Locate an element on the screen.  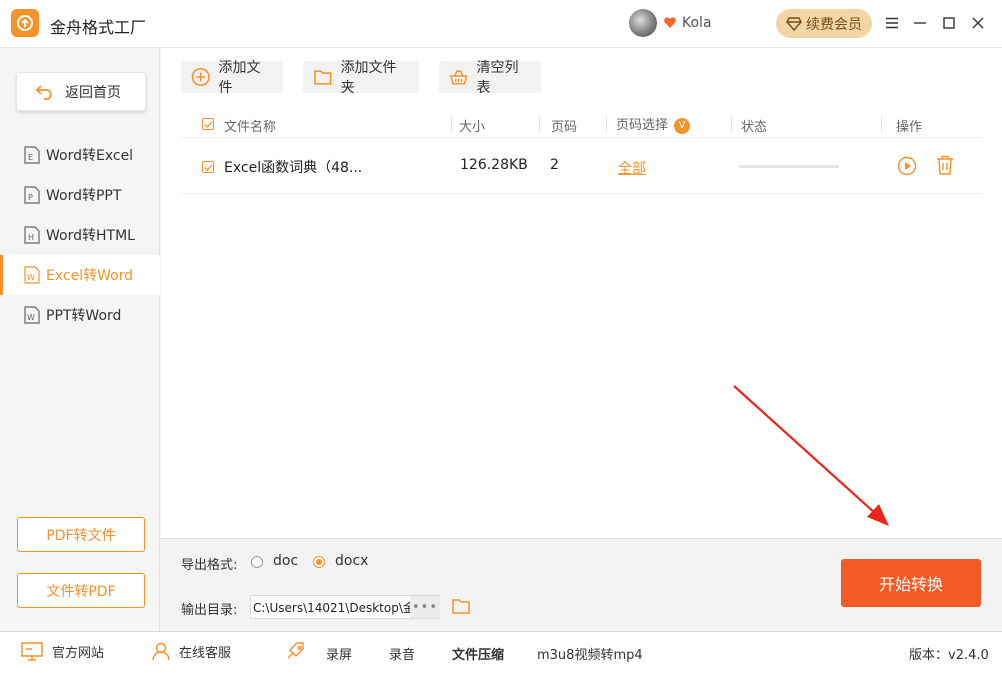
file-table-header: 文件名称 大小 页码 页码选择 V 状态 操作 is located at coordinates (581, 124).